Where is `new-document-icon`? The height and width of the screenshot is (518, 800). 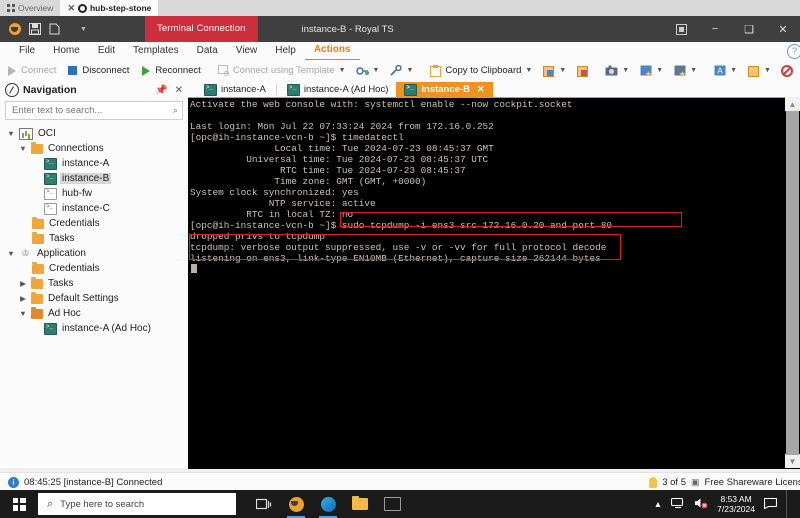
new-document-icon is located at coordinates (54, 29).